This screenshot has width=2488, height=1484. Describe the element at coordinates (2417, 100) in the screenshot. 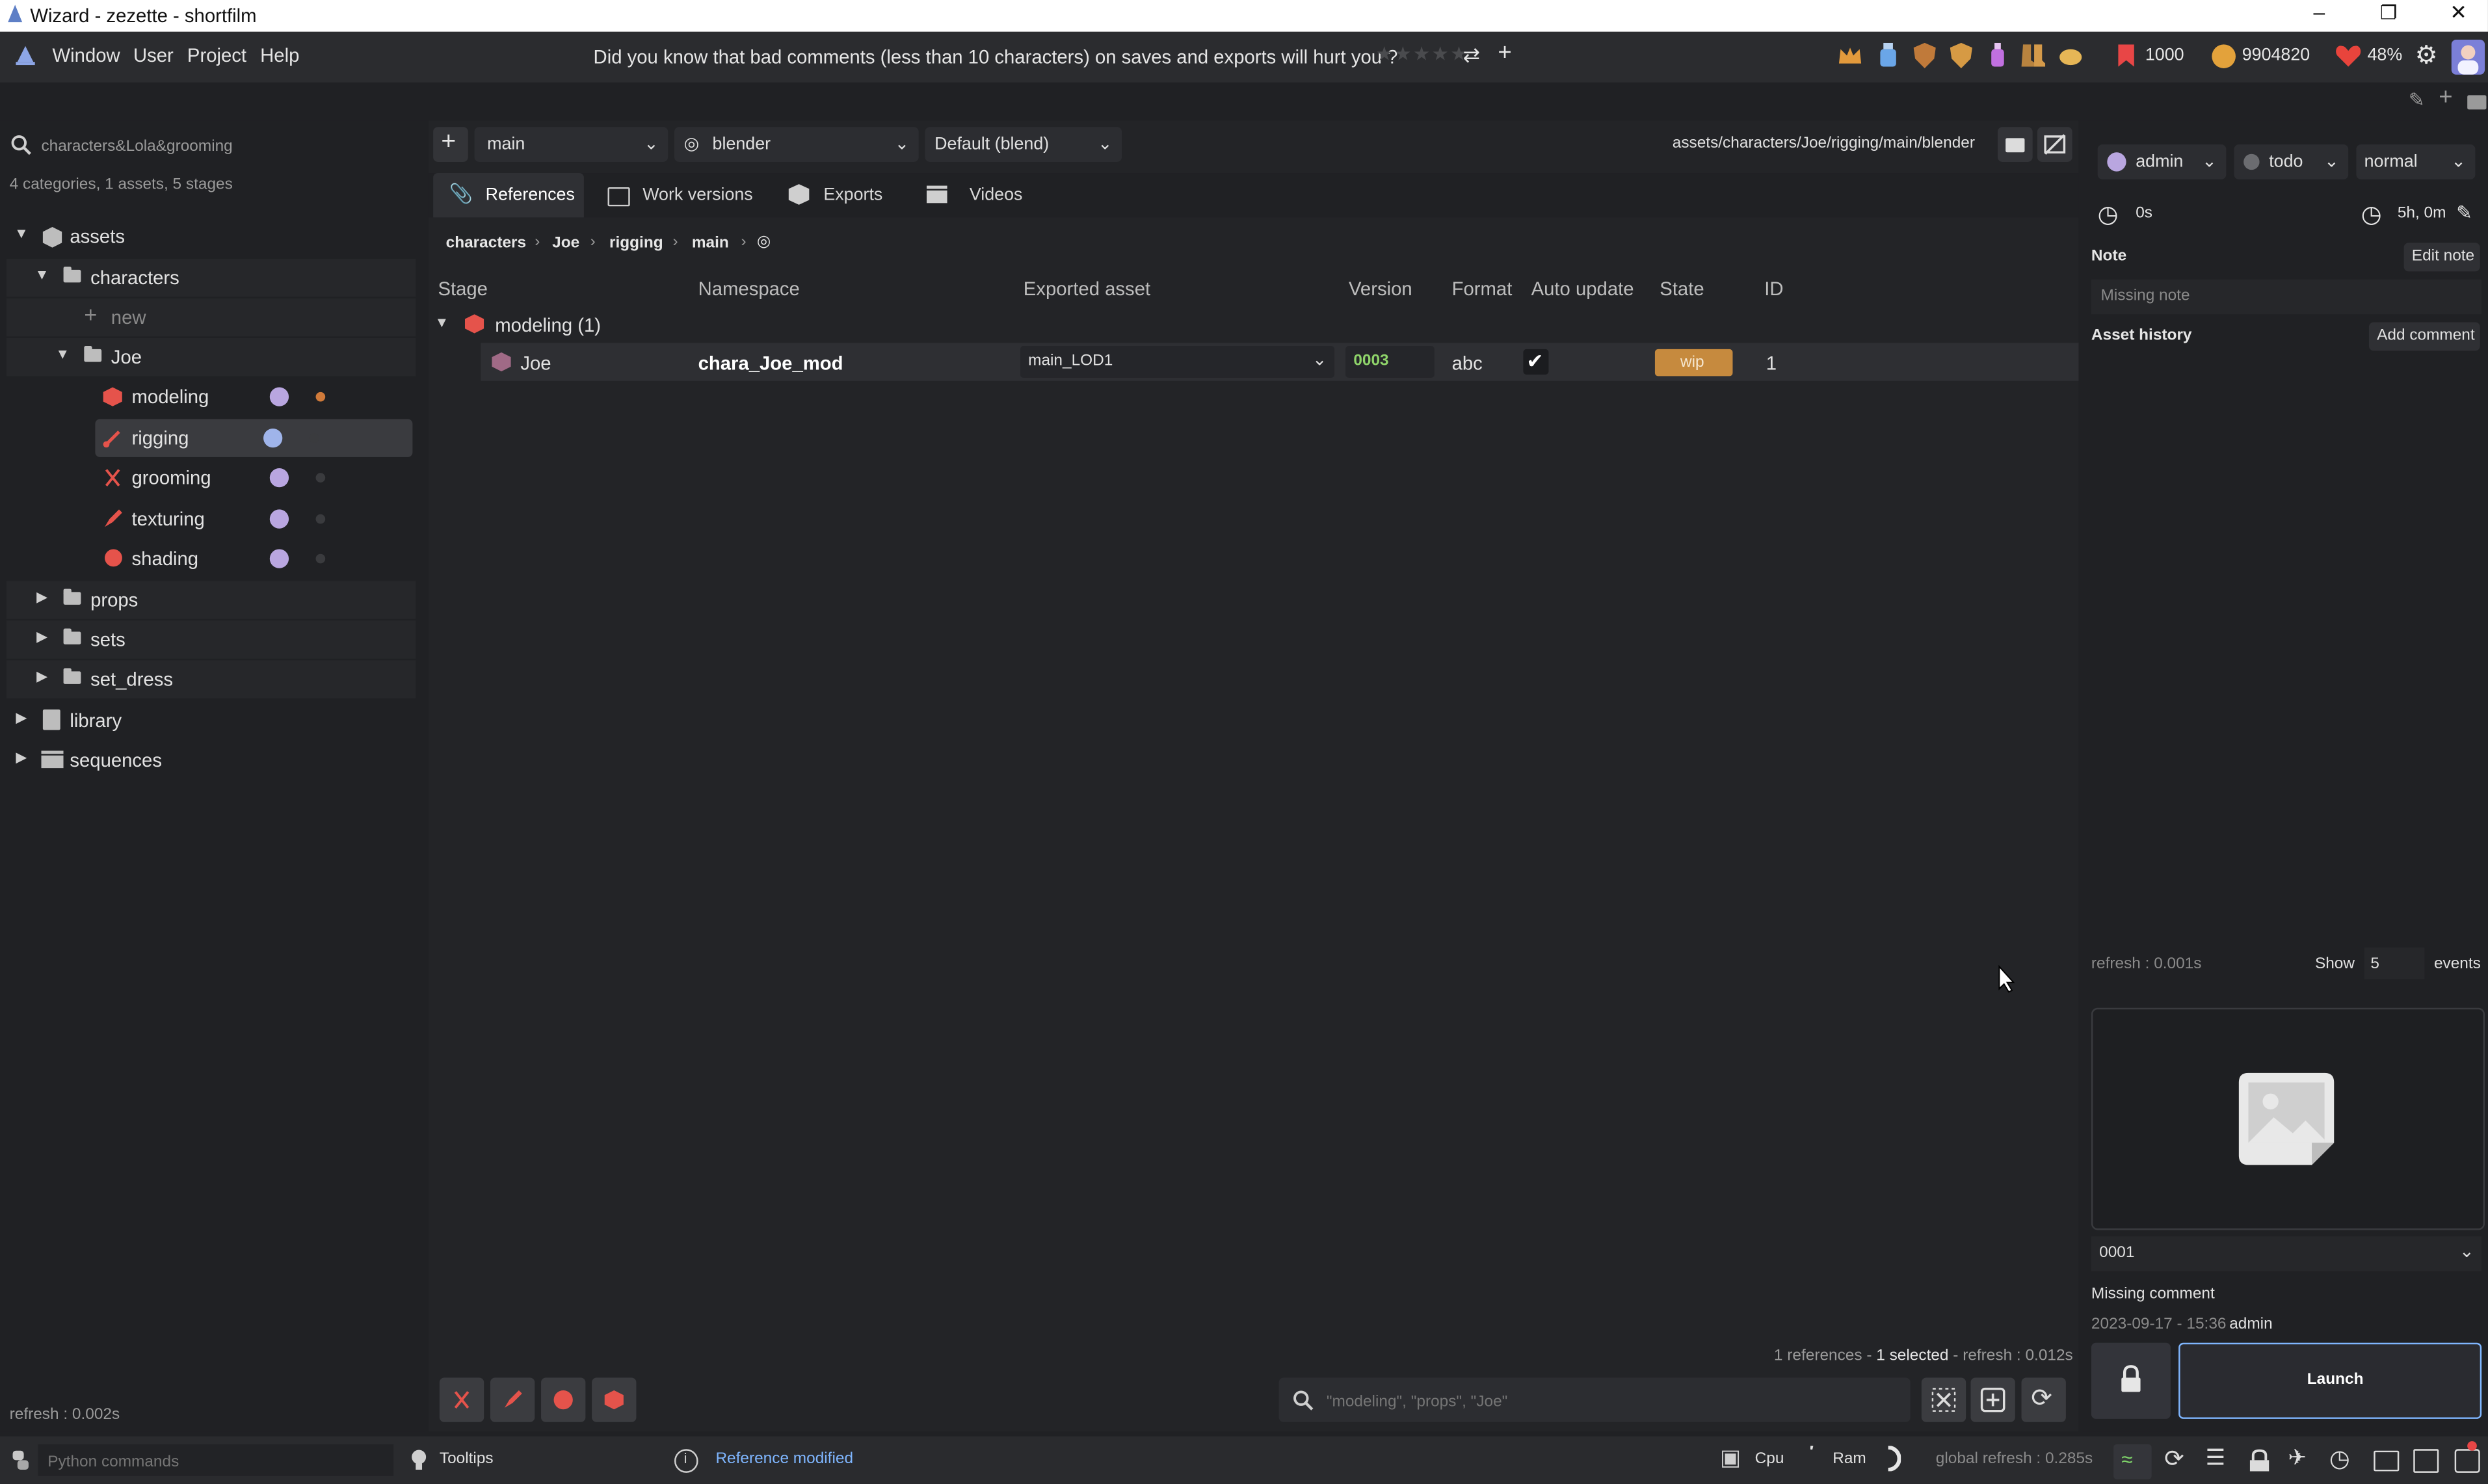

I see `edit-layout-icon: ✎` at that location.